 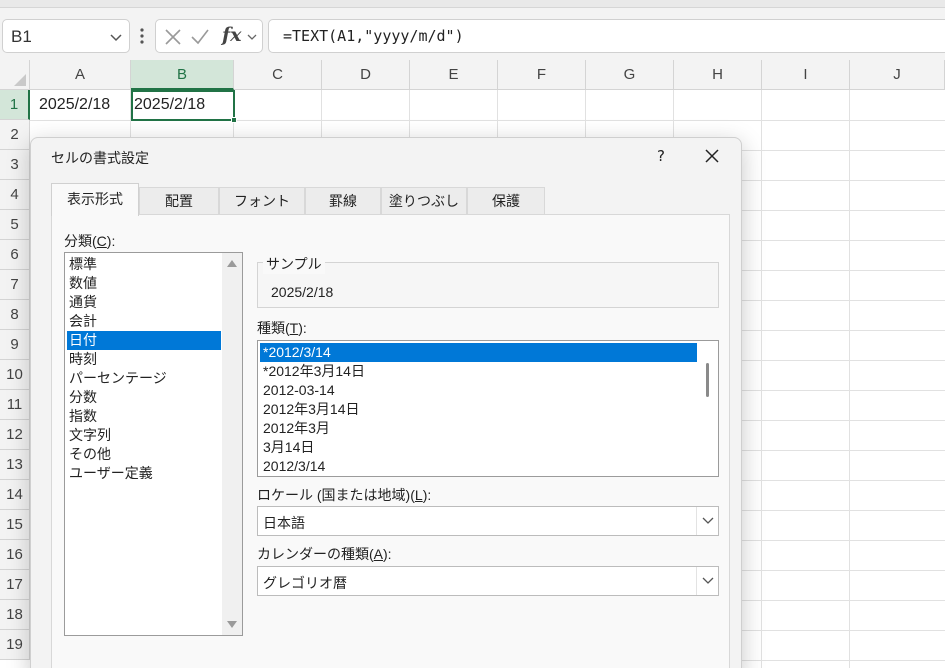 I want to click on type-item: 2012年3月, so click(x=478, y=428).